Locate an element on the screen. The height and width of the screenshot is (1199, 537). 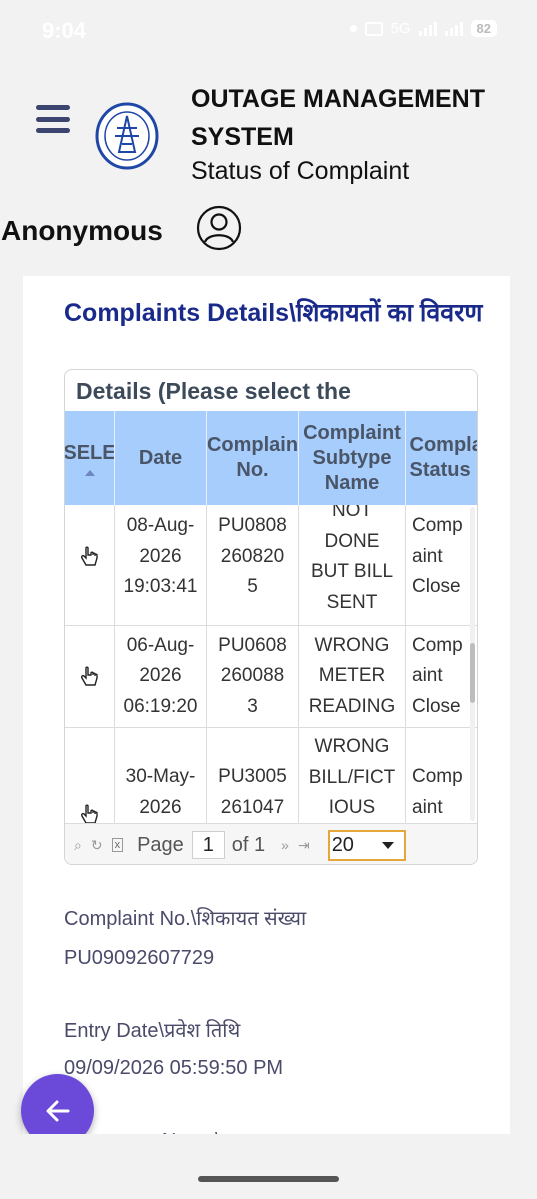
status-icons: 5G 82 is located at coordinates (423, 28).